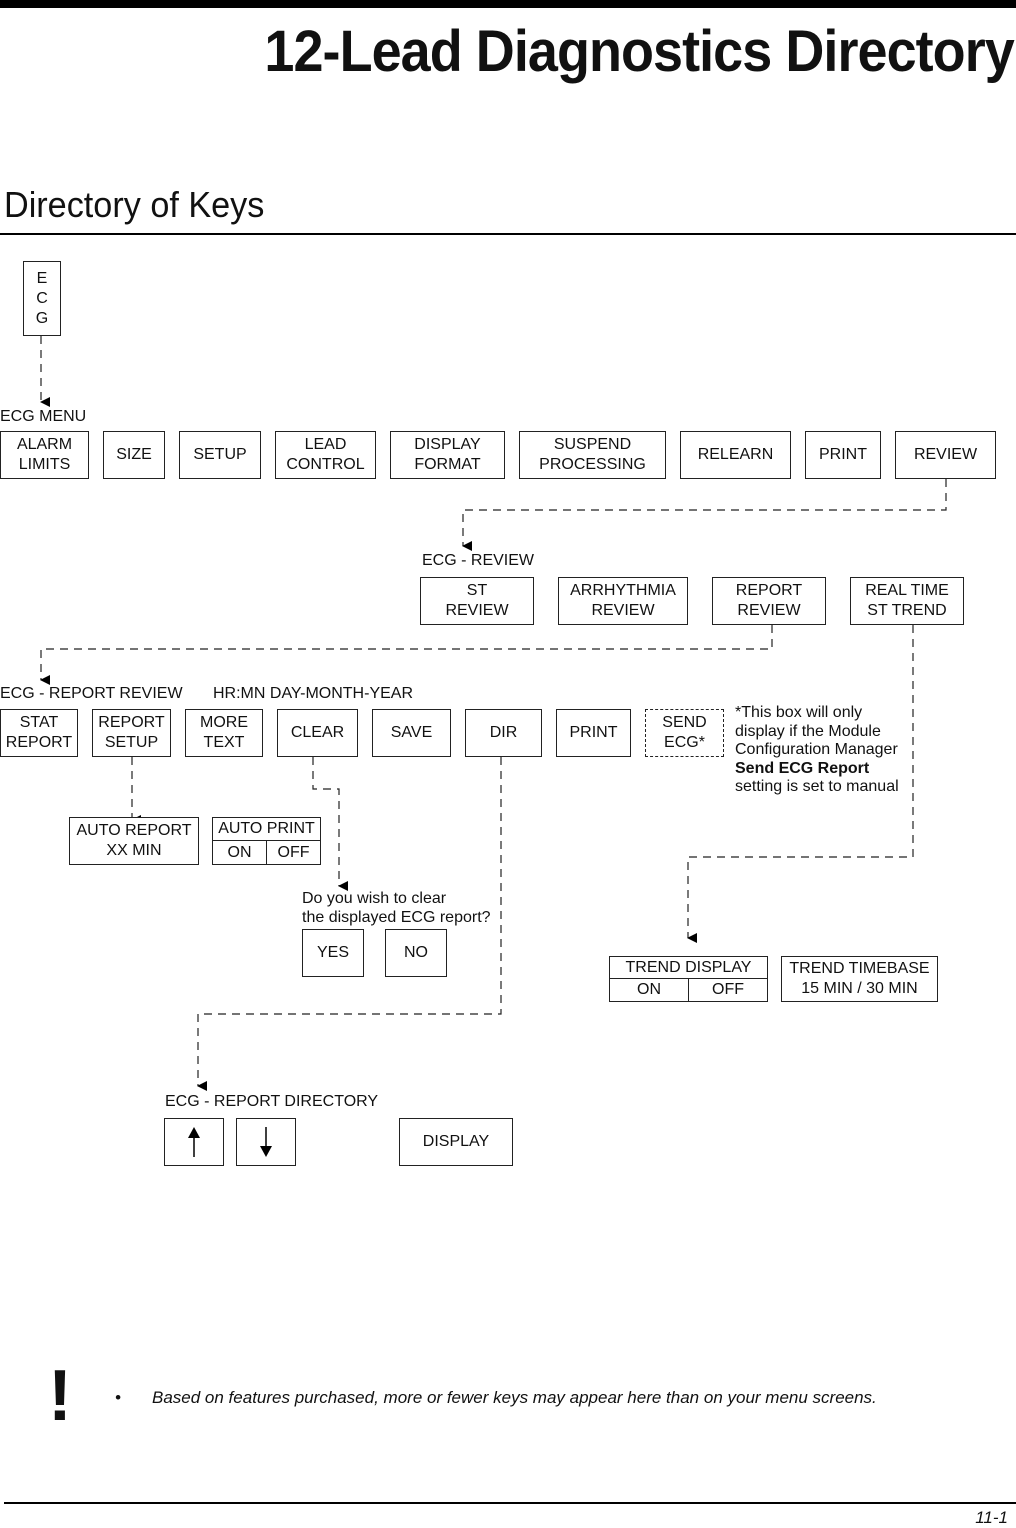 This screenshot has height=1528, width=1016. Describe the element at coordinates (240, 852) in the screenshot. I see `auto-print-on: ON` at that location.